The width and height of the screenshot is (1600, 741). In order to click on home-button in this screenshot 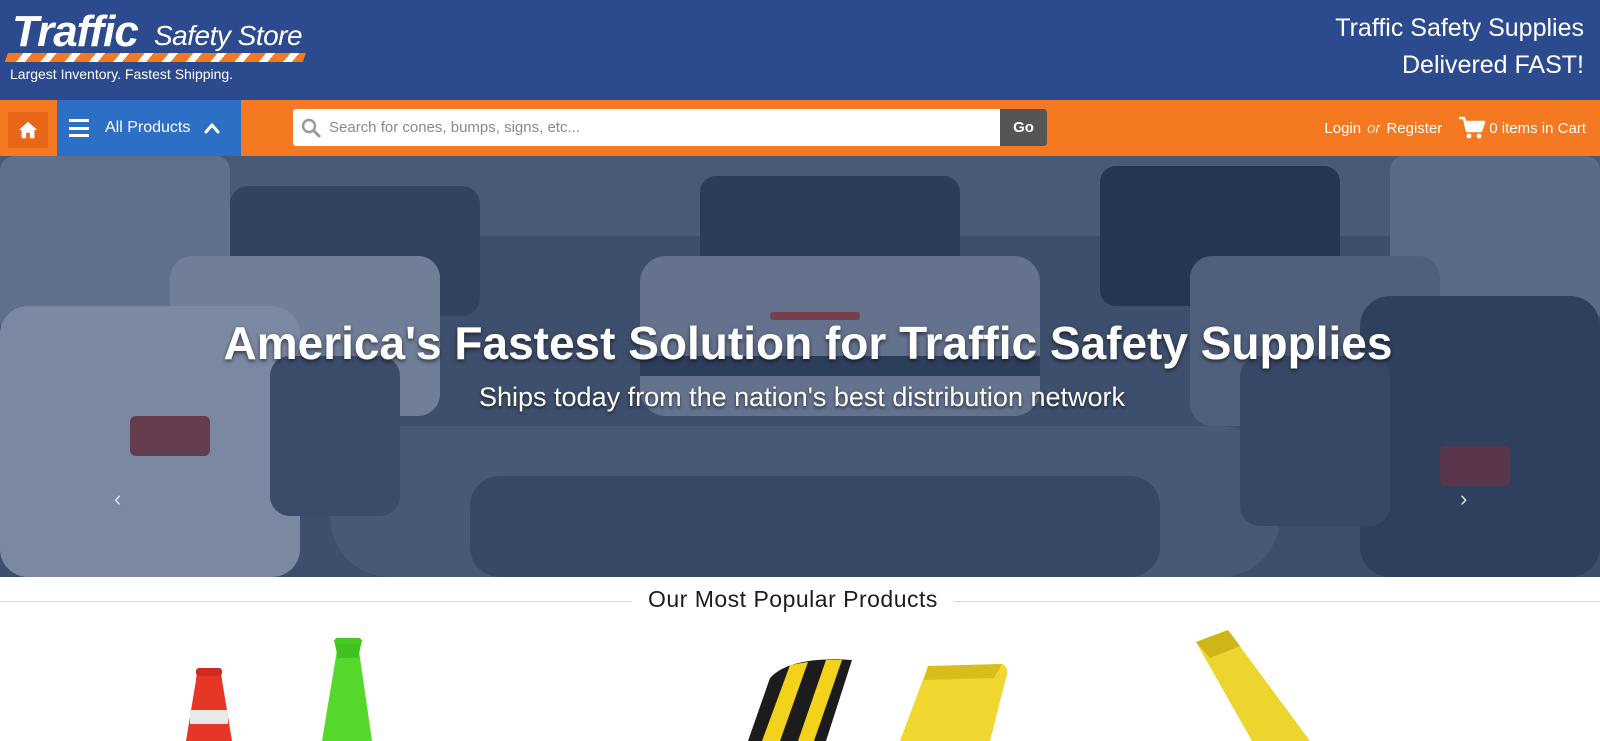, I will do `click(28, 130)`.